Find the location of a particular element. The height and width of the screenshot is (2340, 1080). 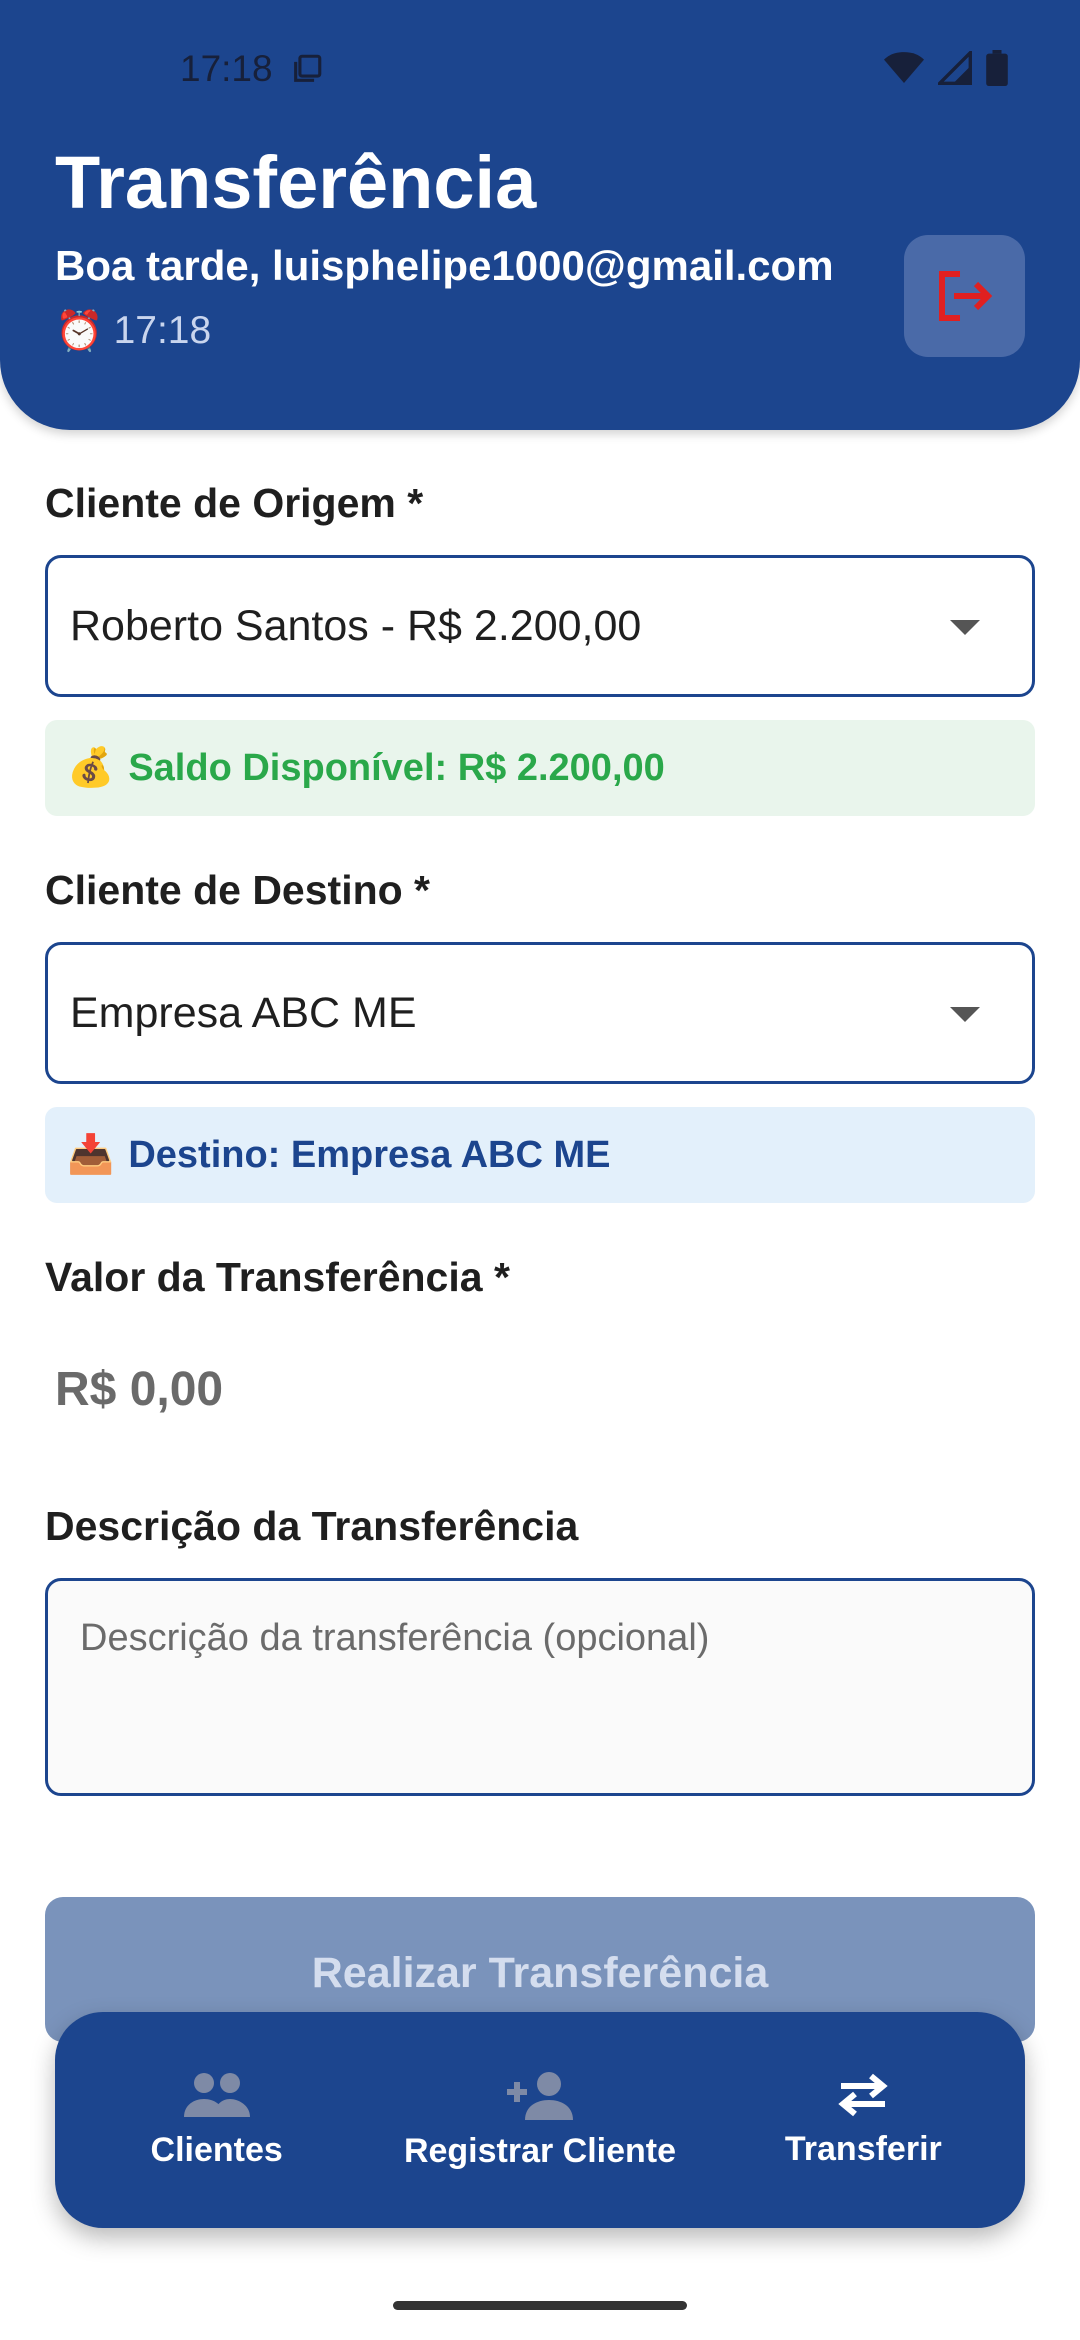

clock-row: ⏰ 17:18 is located at coordinates (133, 331).